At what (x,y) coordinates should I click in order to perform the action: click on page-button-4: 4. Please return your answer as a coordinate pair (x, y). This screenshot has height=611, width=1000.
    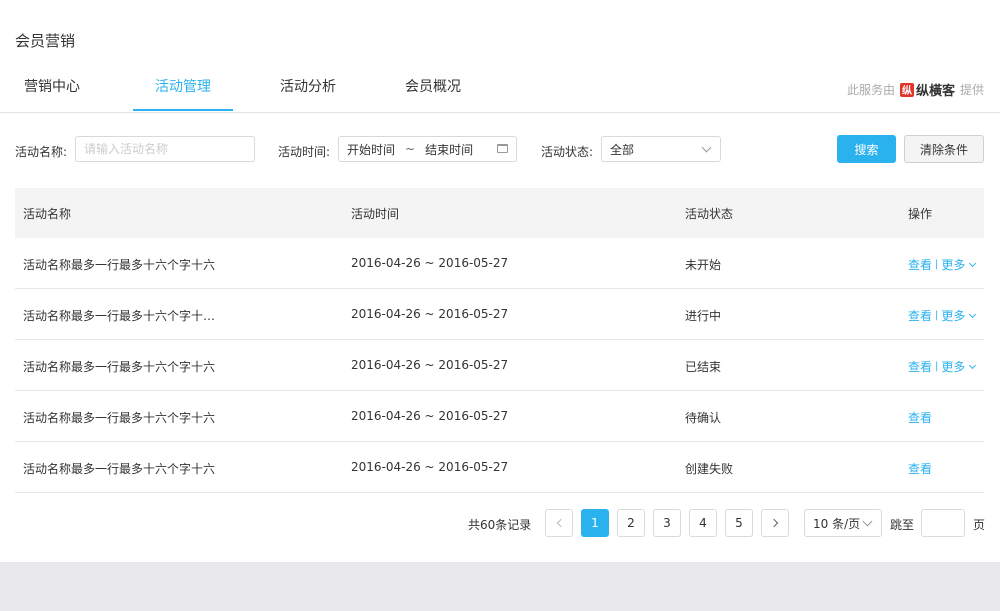
    Looking at the image, I should click on (703, 523).